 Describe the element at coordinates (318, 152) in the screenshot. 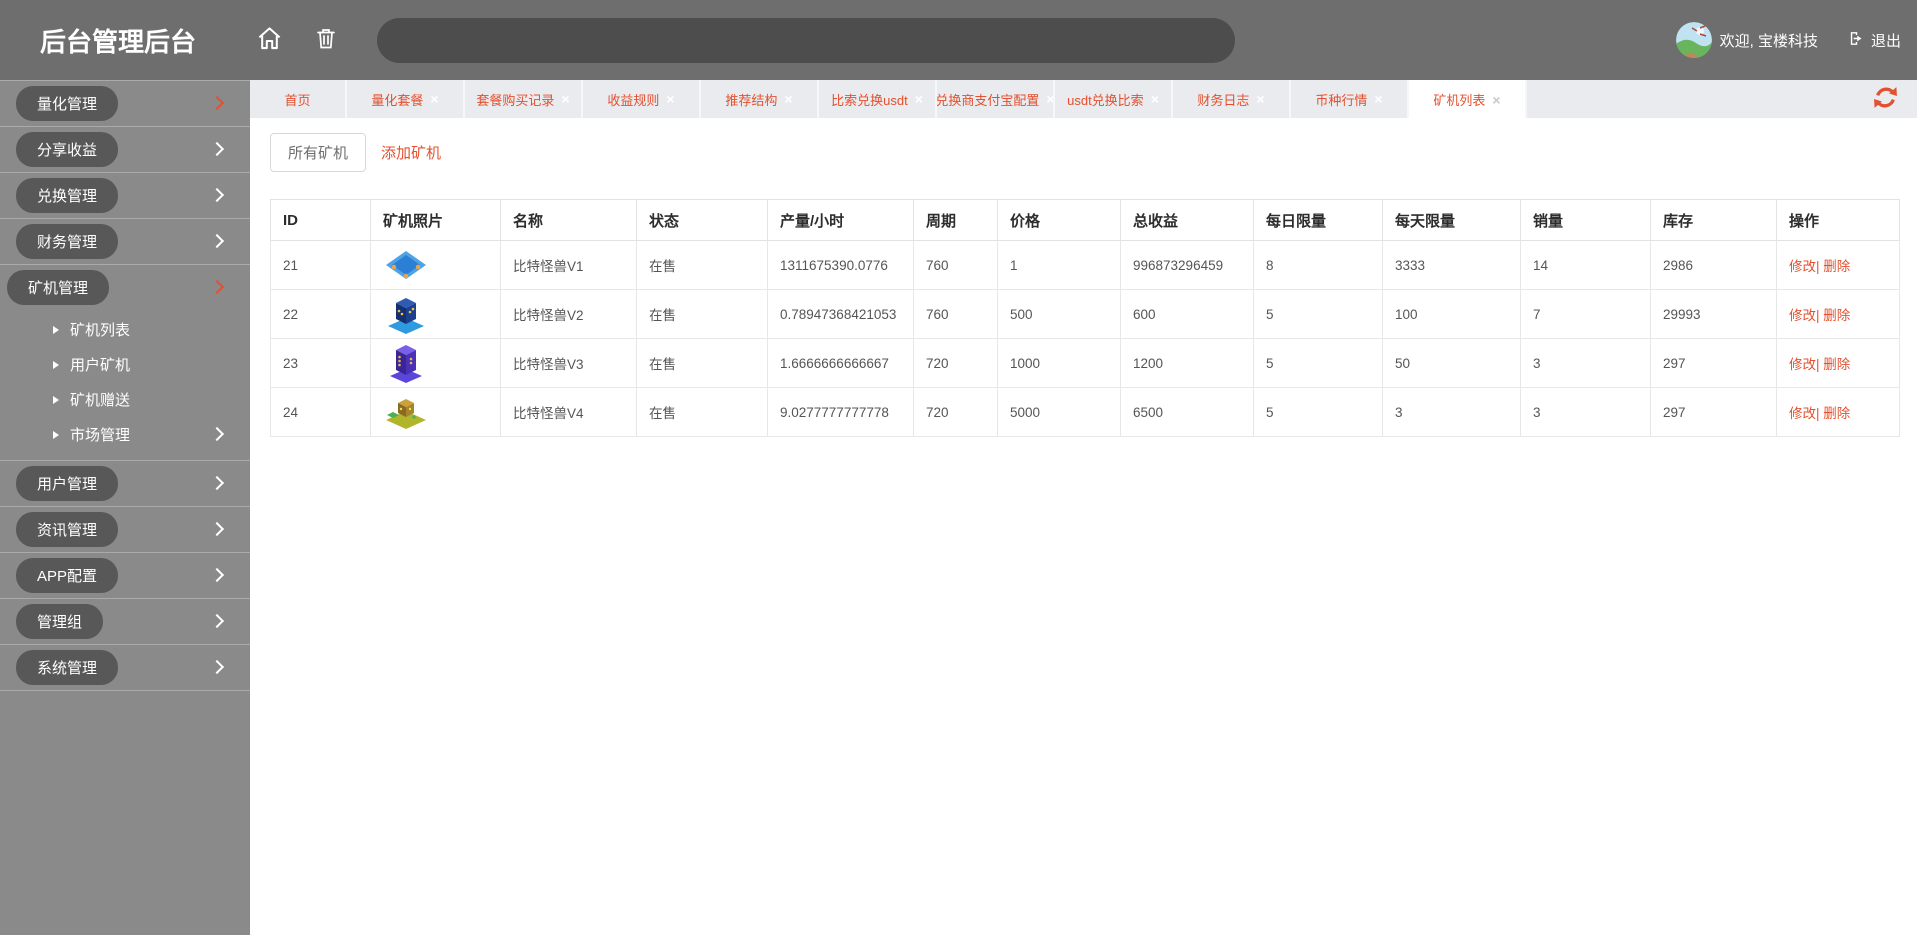

I see `subtab-item: 所有矿机` at that location.